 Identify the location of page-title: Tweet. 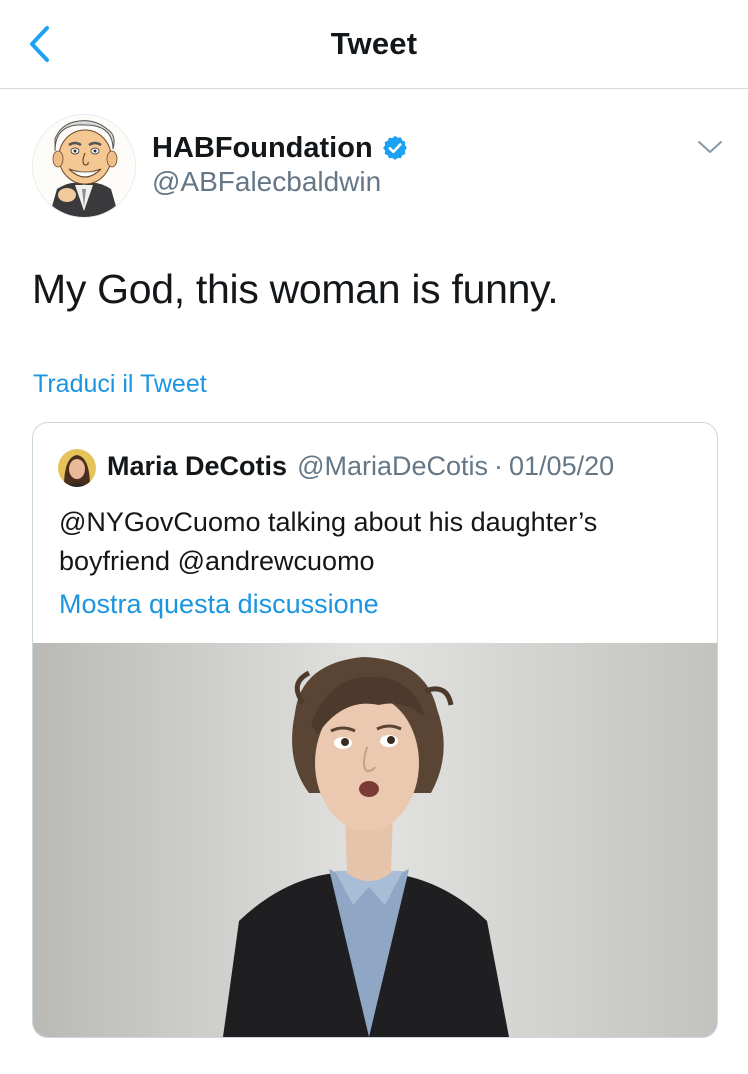
(374, 43).